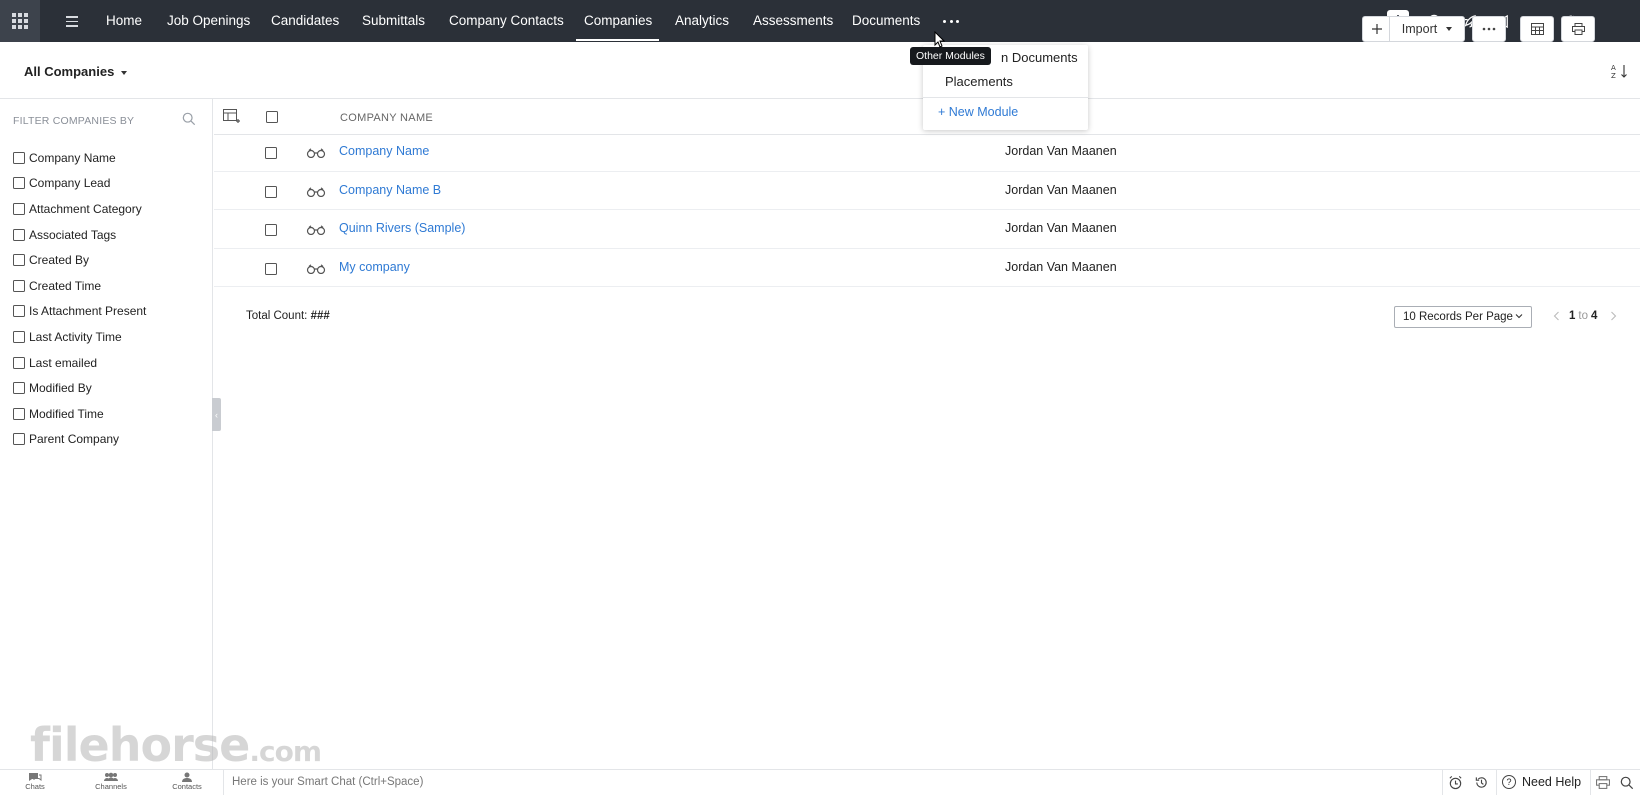 This screenshot has width=1640, height=795. I want to click on view-selector-label: All Companies, so click(69, 71).